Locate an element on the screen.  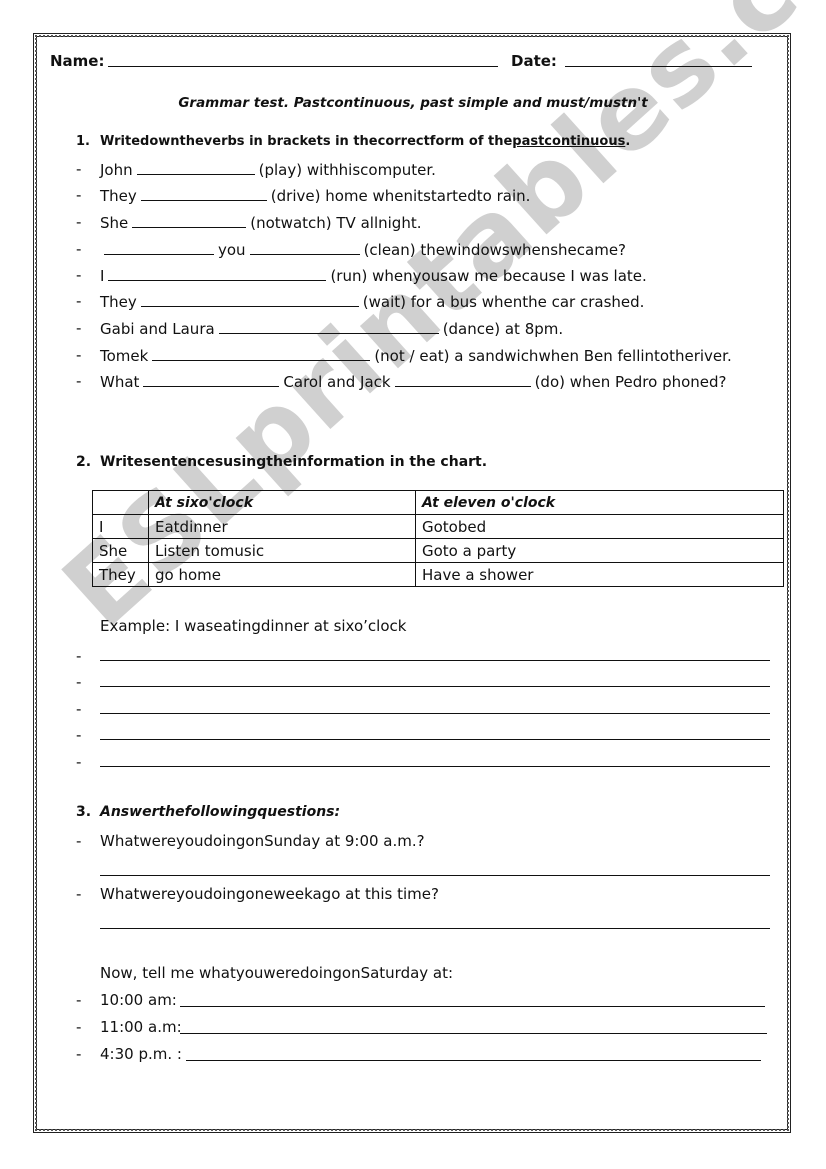
item-subject: Gabi and Laura is located at coordinates (157, 329).